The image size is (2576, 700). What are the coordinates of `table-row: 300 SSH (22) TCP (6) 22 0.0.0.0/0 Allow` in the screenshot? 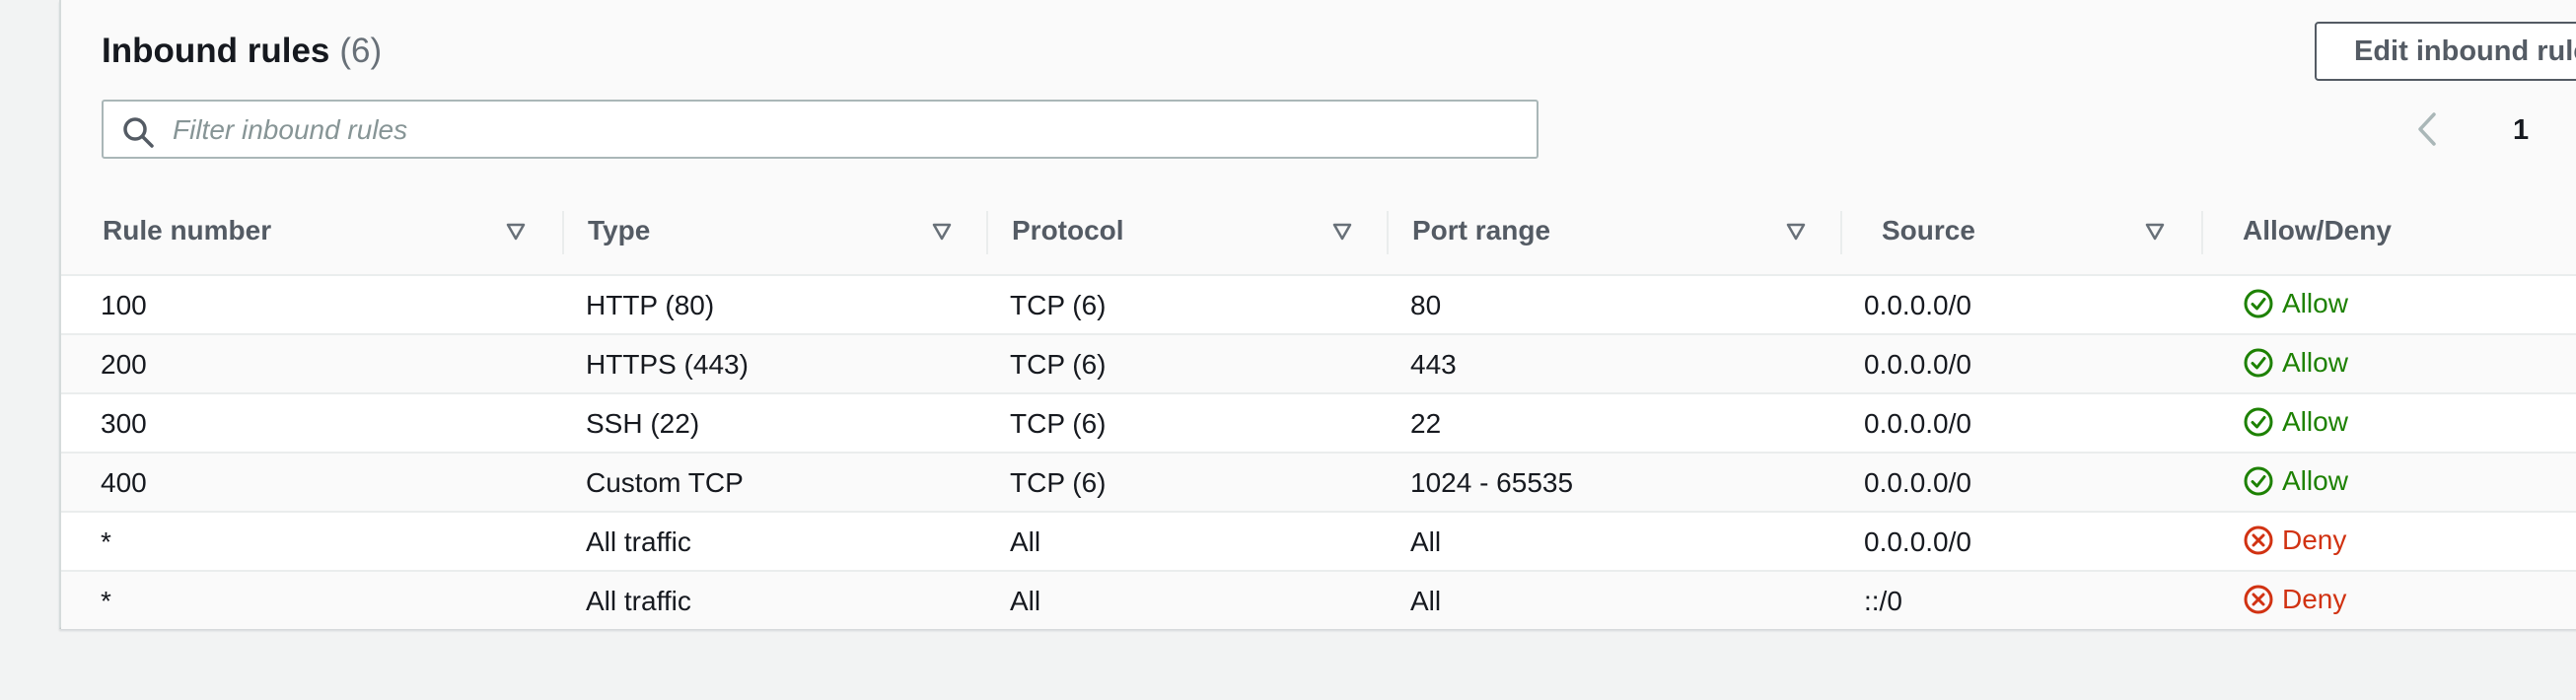 It's located at (1318, 423).